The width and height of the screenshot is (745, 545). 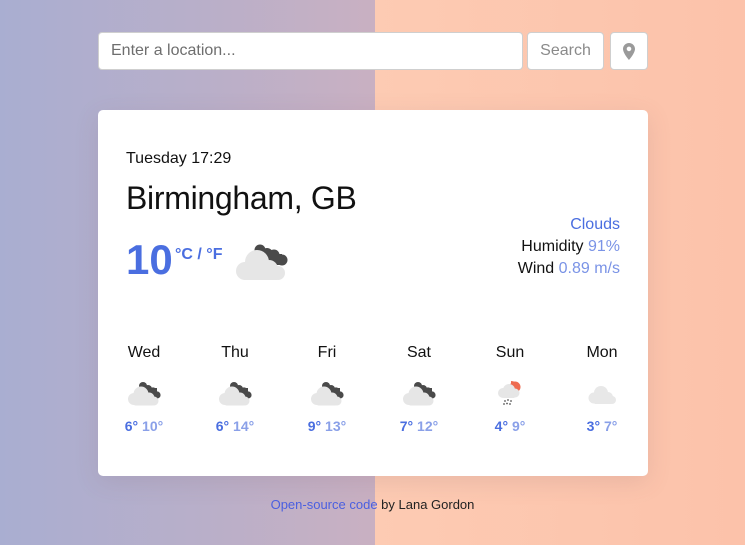 I want to click on forecast-temps: 9° 13°, so click(x=327, y=426).